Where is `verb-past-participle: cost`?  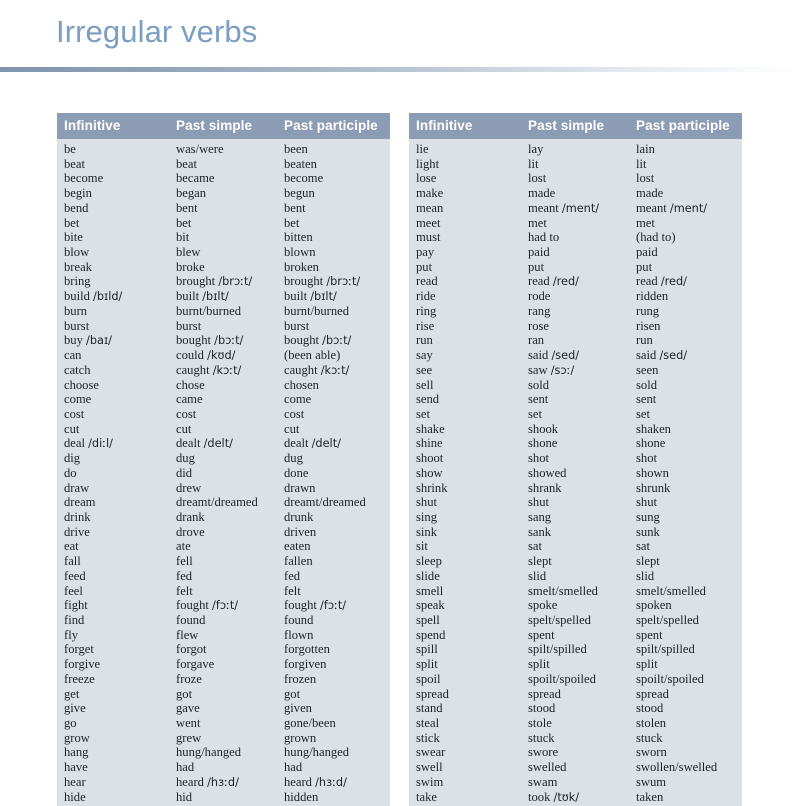 verb-past-participle: cost is located at coordinates (294, 413).